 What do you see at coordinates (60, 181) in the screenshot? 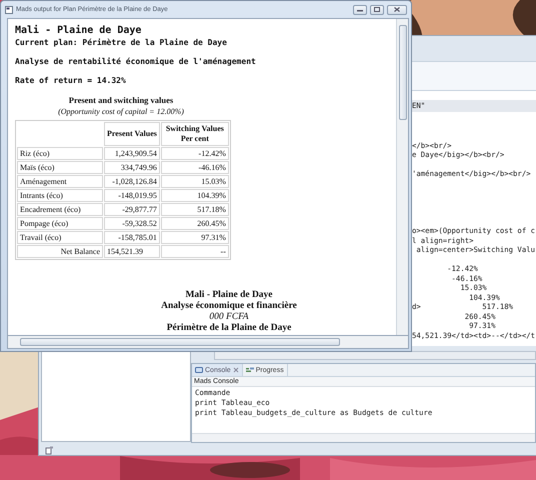
I see `row-label: Aménagement` at bounding box center [60, 181].